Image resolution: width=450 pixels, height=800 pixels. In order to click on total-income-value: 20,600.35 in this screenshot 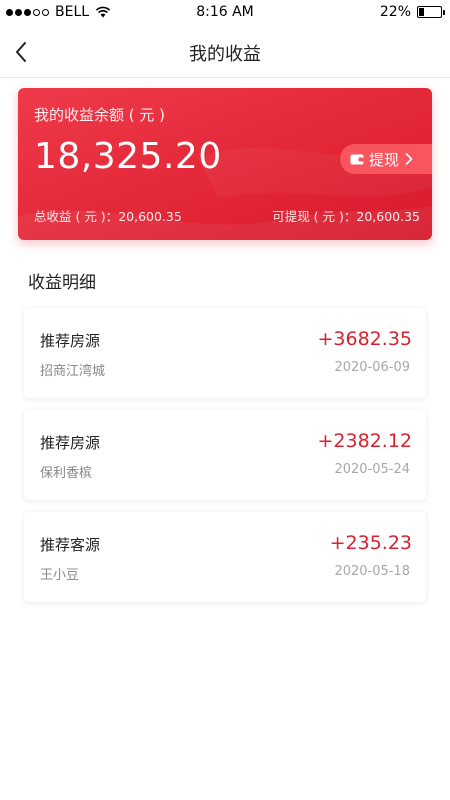, I will do `click(150, 216)`.